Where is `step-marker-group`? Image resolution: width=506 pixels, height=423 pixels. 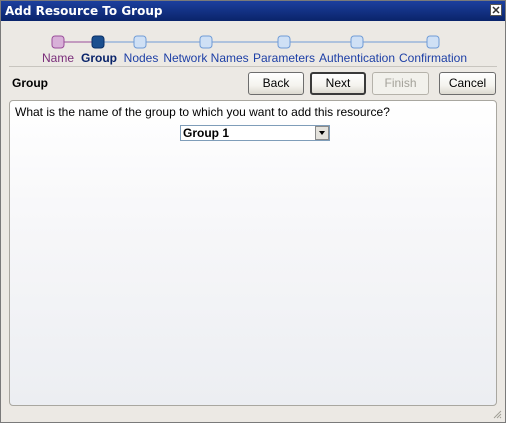
step-marker-group is located at coordinates (98, 42).